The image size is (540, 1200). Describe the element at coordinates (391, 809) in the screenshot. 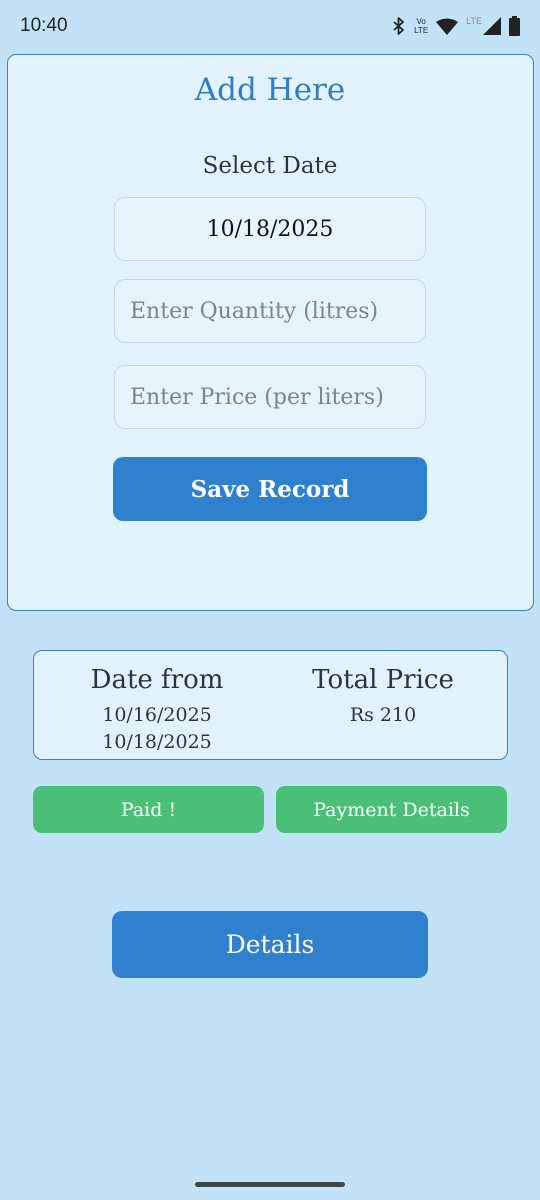

I see `payment-details-button: Payment Details` at that location.